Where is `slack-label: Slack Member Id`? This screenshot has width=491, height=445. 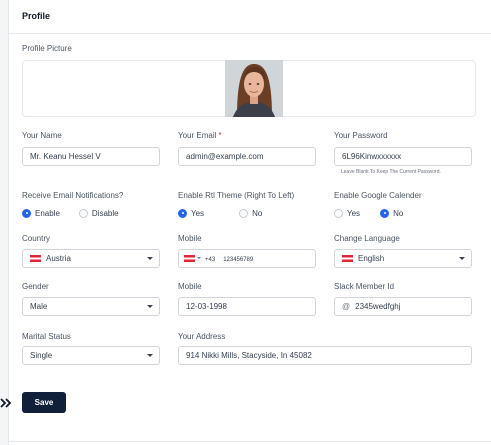 slack-label: Slack Member Id is located at coordinates (364, 286).